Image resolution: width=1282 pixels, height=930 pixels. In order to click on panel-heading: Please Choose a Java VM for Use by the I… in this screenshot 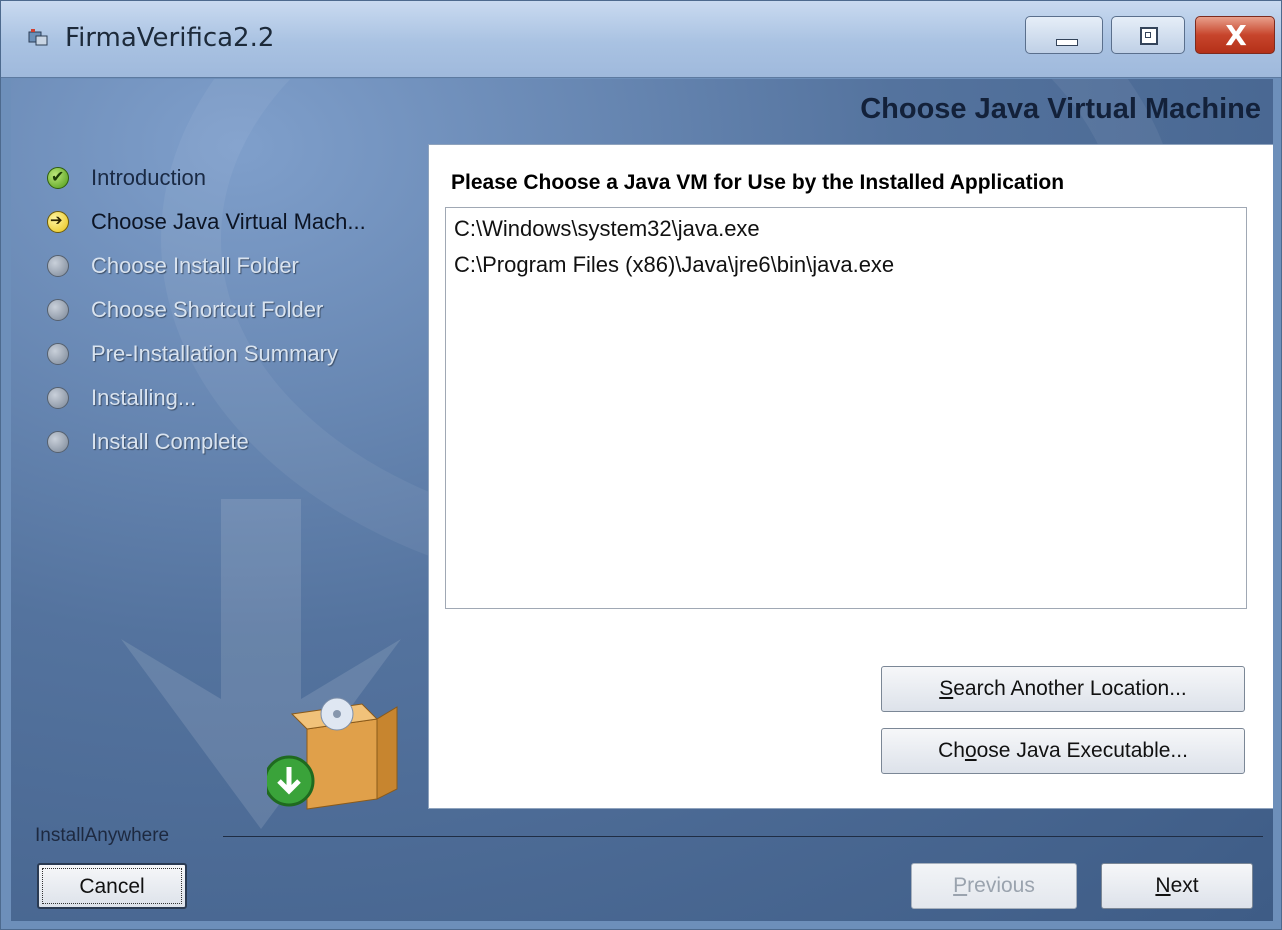, I will do `click(758, 182)`.